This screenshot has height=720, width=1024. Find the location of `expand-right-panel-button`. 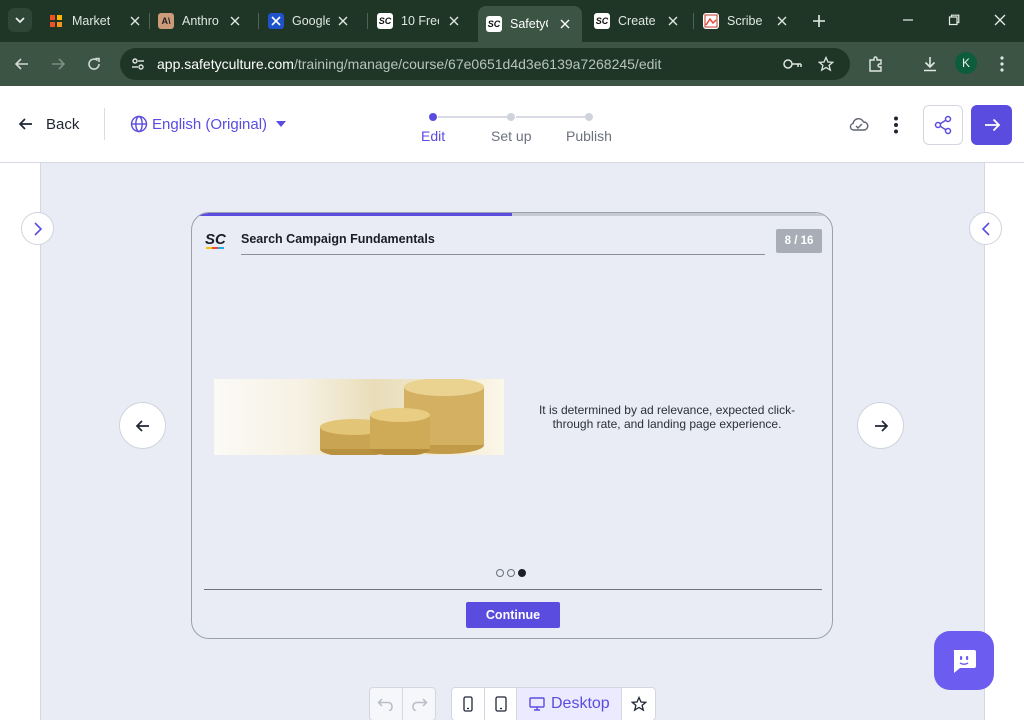

expand-right-panel-button is located at coordinates (985, 228).